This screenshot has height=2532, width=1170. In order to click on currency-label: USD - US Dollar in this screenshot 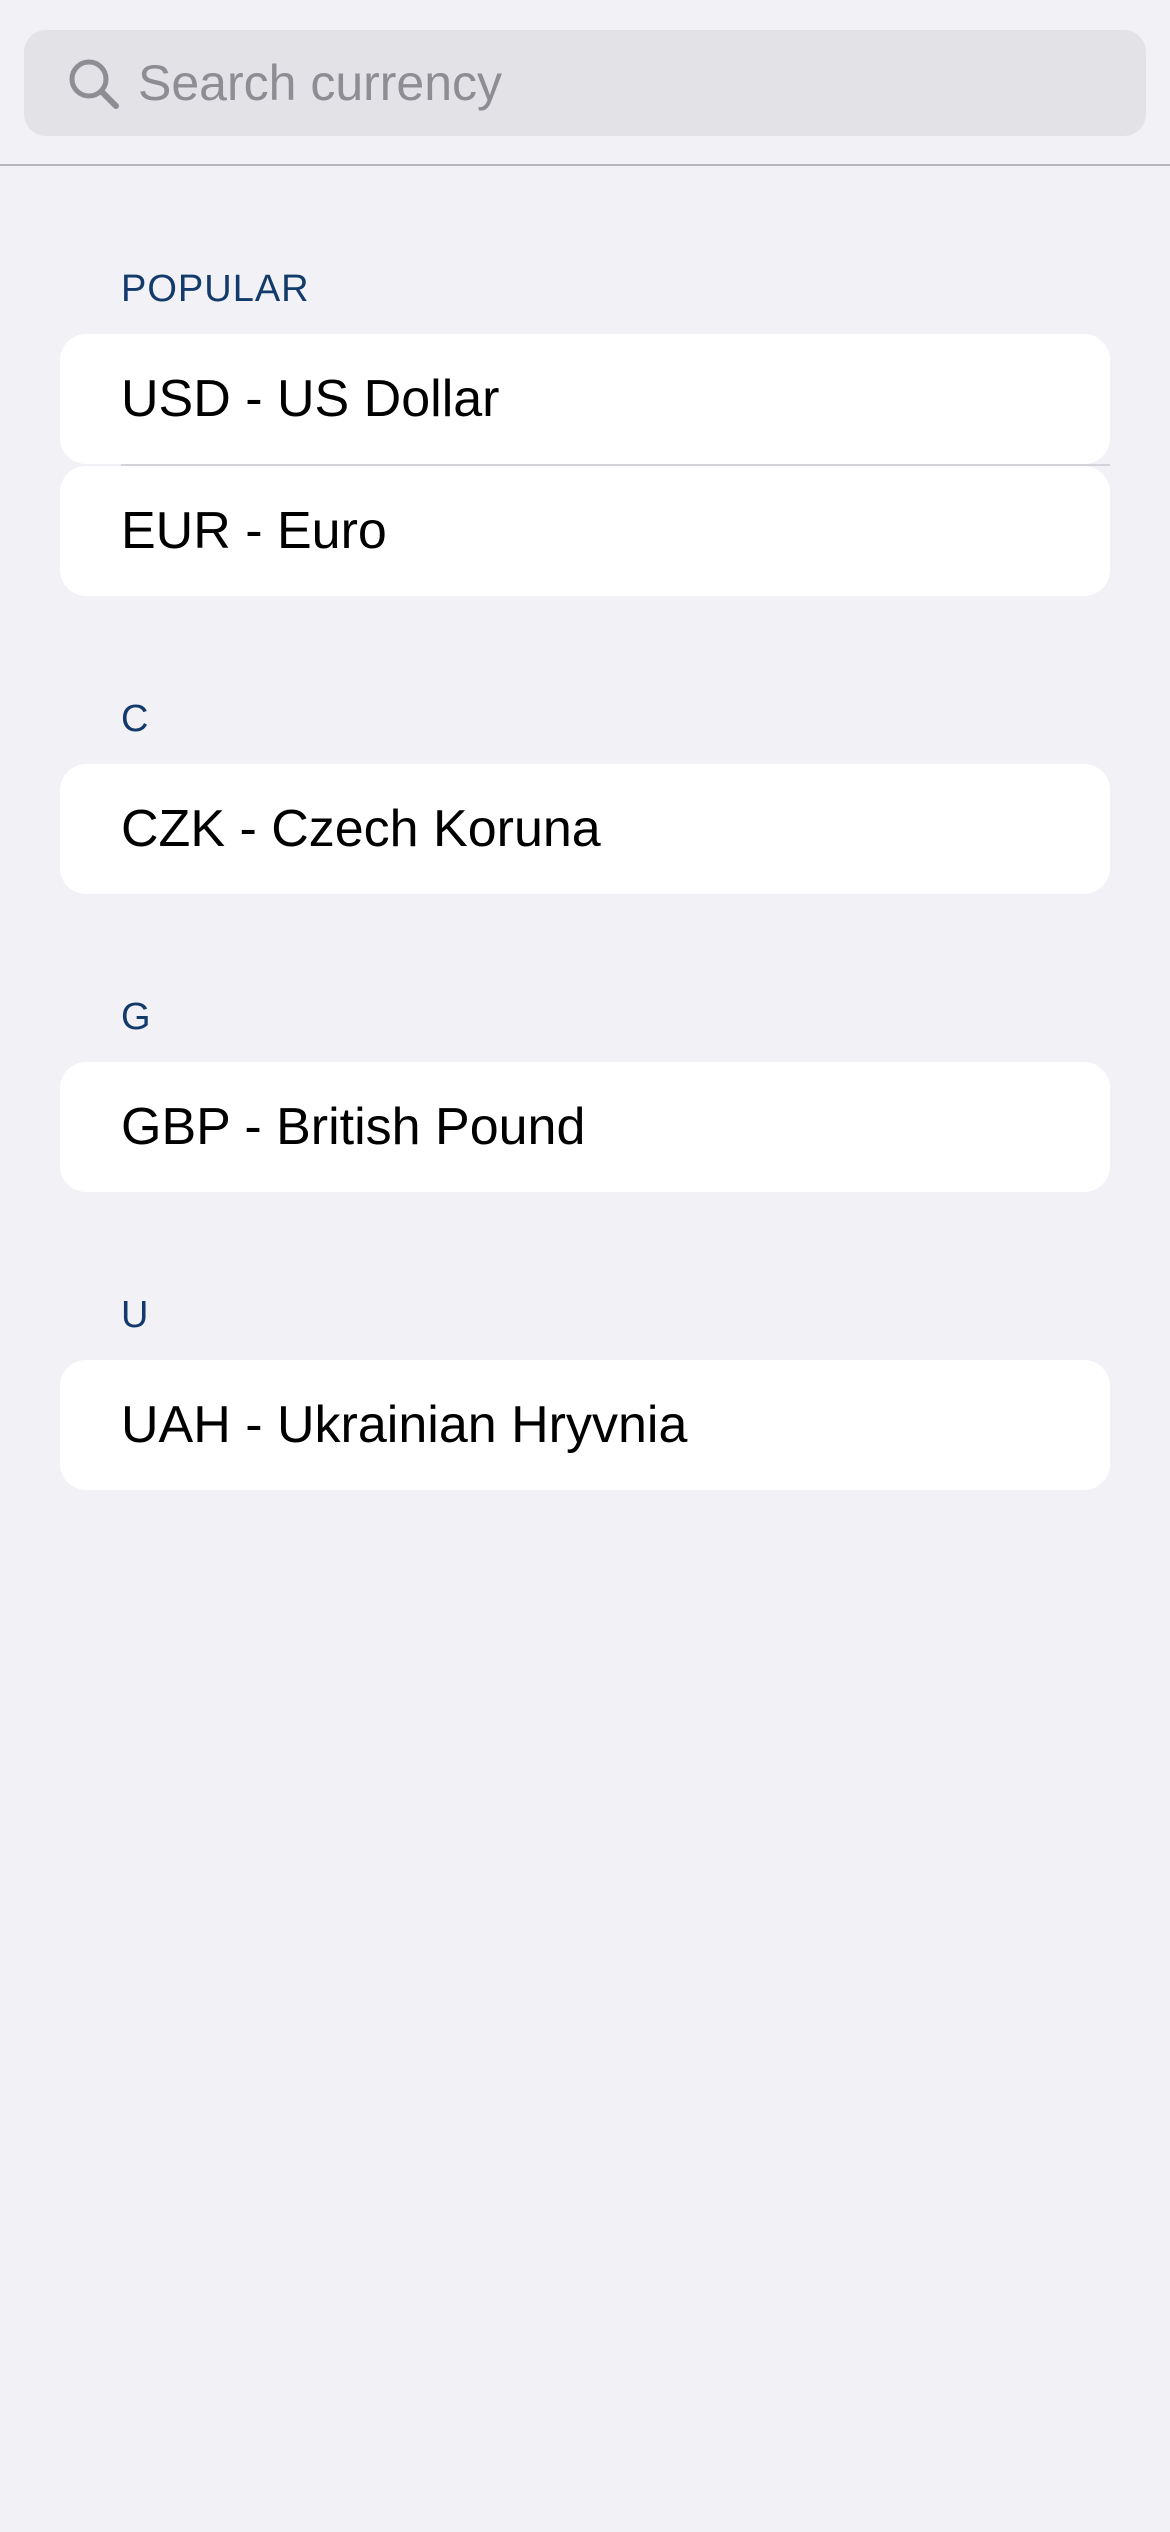, I will do `click(310, 399)`.